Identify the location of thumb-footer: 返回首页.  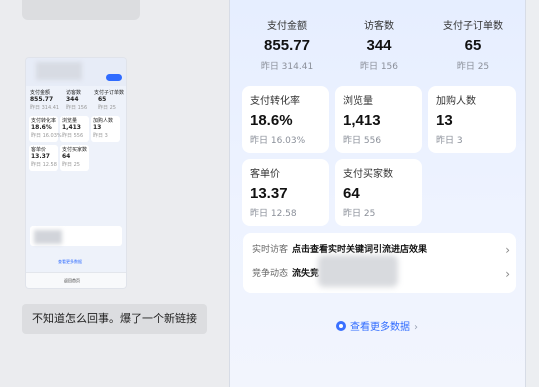
(76, 280).